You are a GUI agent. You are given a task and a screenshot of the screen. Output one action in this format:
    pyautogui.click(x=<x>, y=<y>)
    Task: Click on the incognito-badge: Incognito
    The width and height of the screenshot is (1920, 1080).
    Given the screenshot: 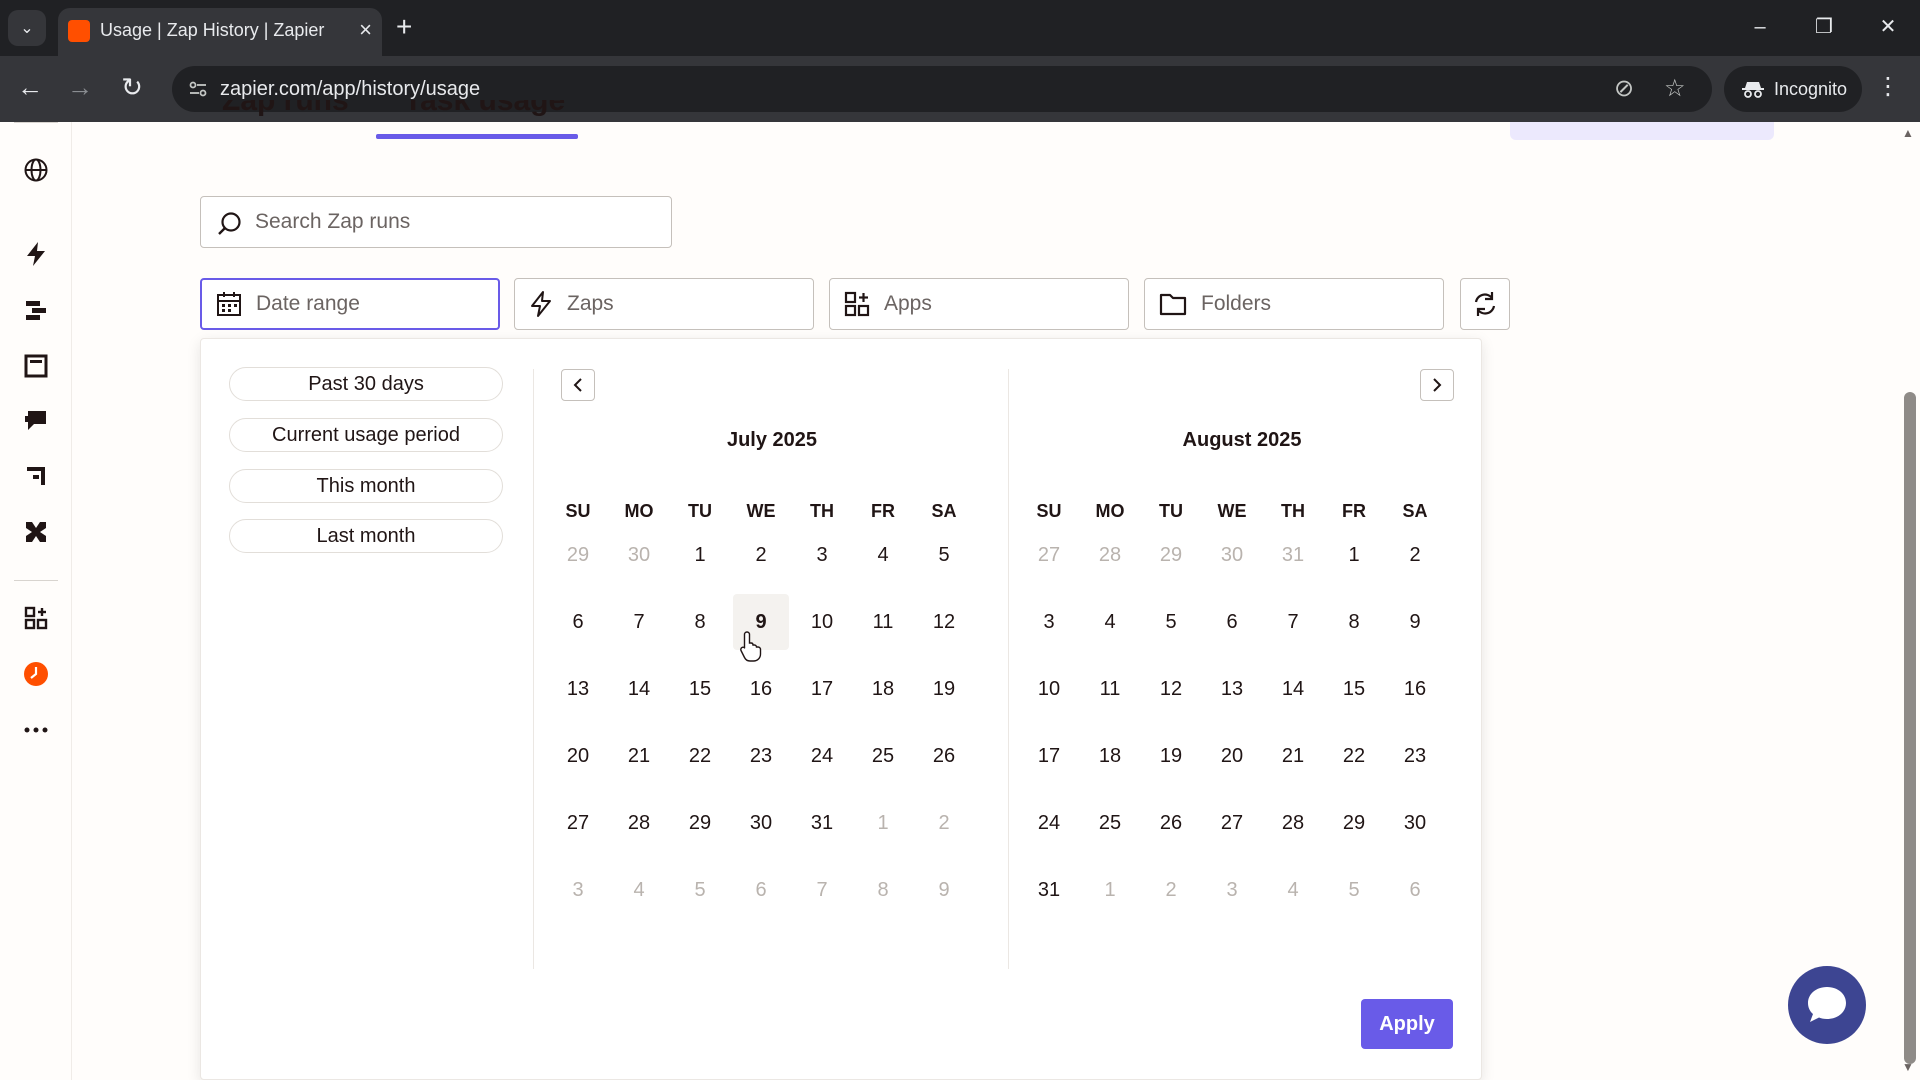 What is the action you would take?
    pyautogui.click(x=1793, y=89)
    